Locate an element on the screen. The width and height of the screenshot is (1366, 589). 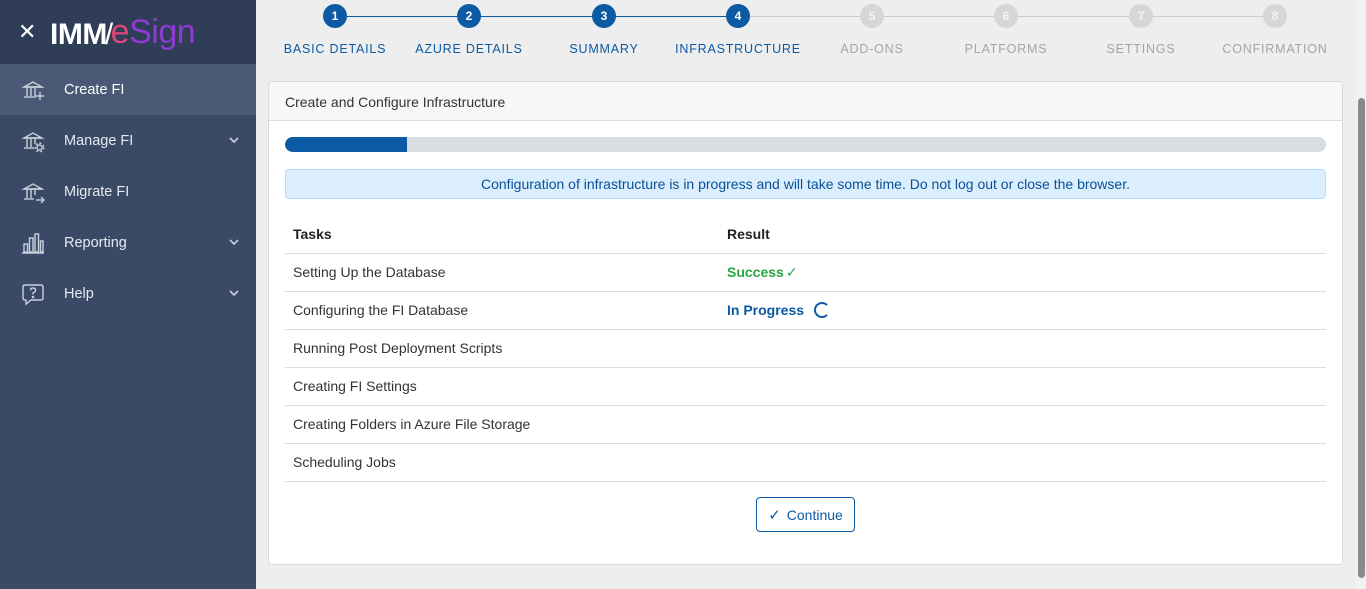
sidebar-item-label: Migrate FI is located at coordinates (97, 191).